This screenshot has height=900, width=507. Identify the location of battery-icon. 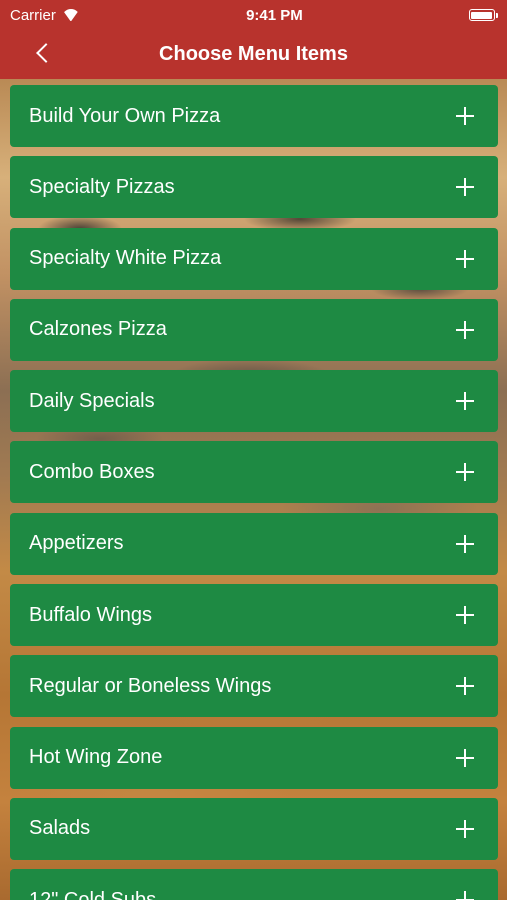
(483, 15).